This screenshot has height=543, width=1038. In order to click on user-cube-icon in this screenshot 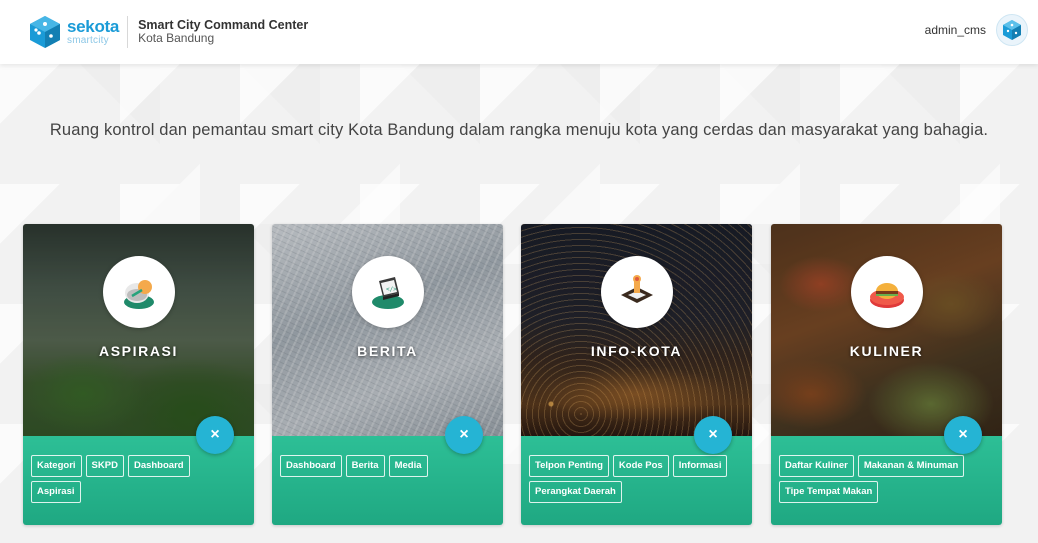, I will do `click(1012, 30)`.